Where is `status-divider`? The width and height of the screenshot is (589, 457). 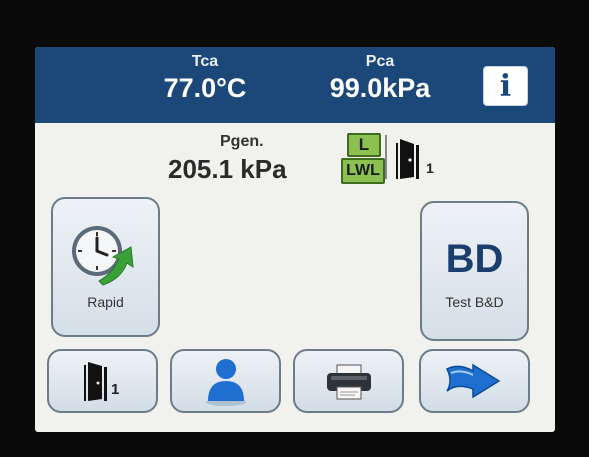 status-divider is located at coordinates (386, 157).